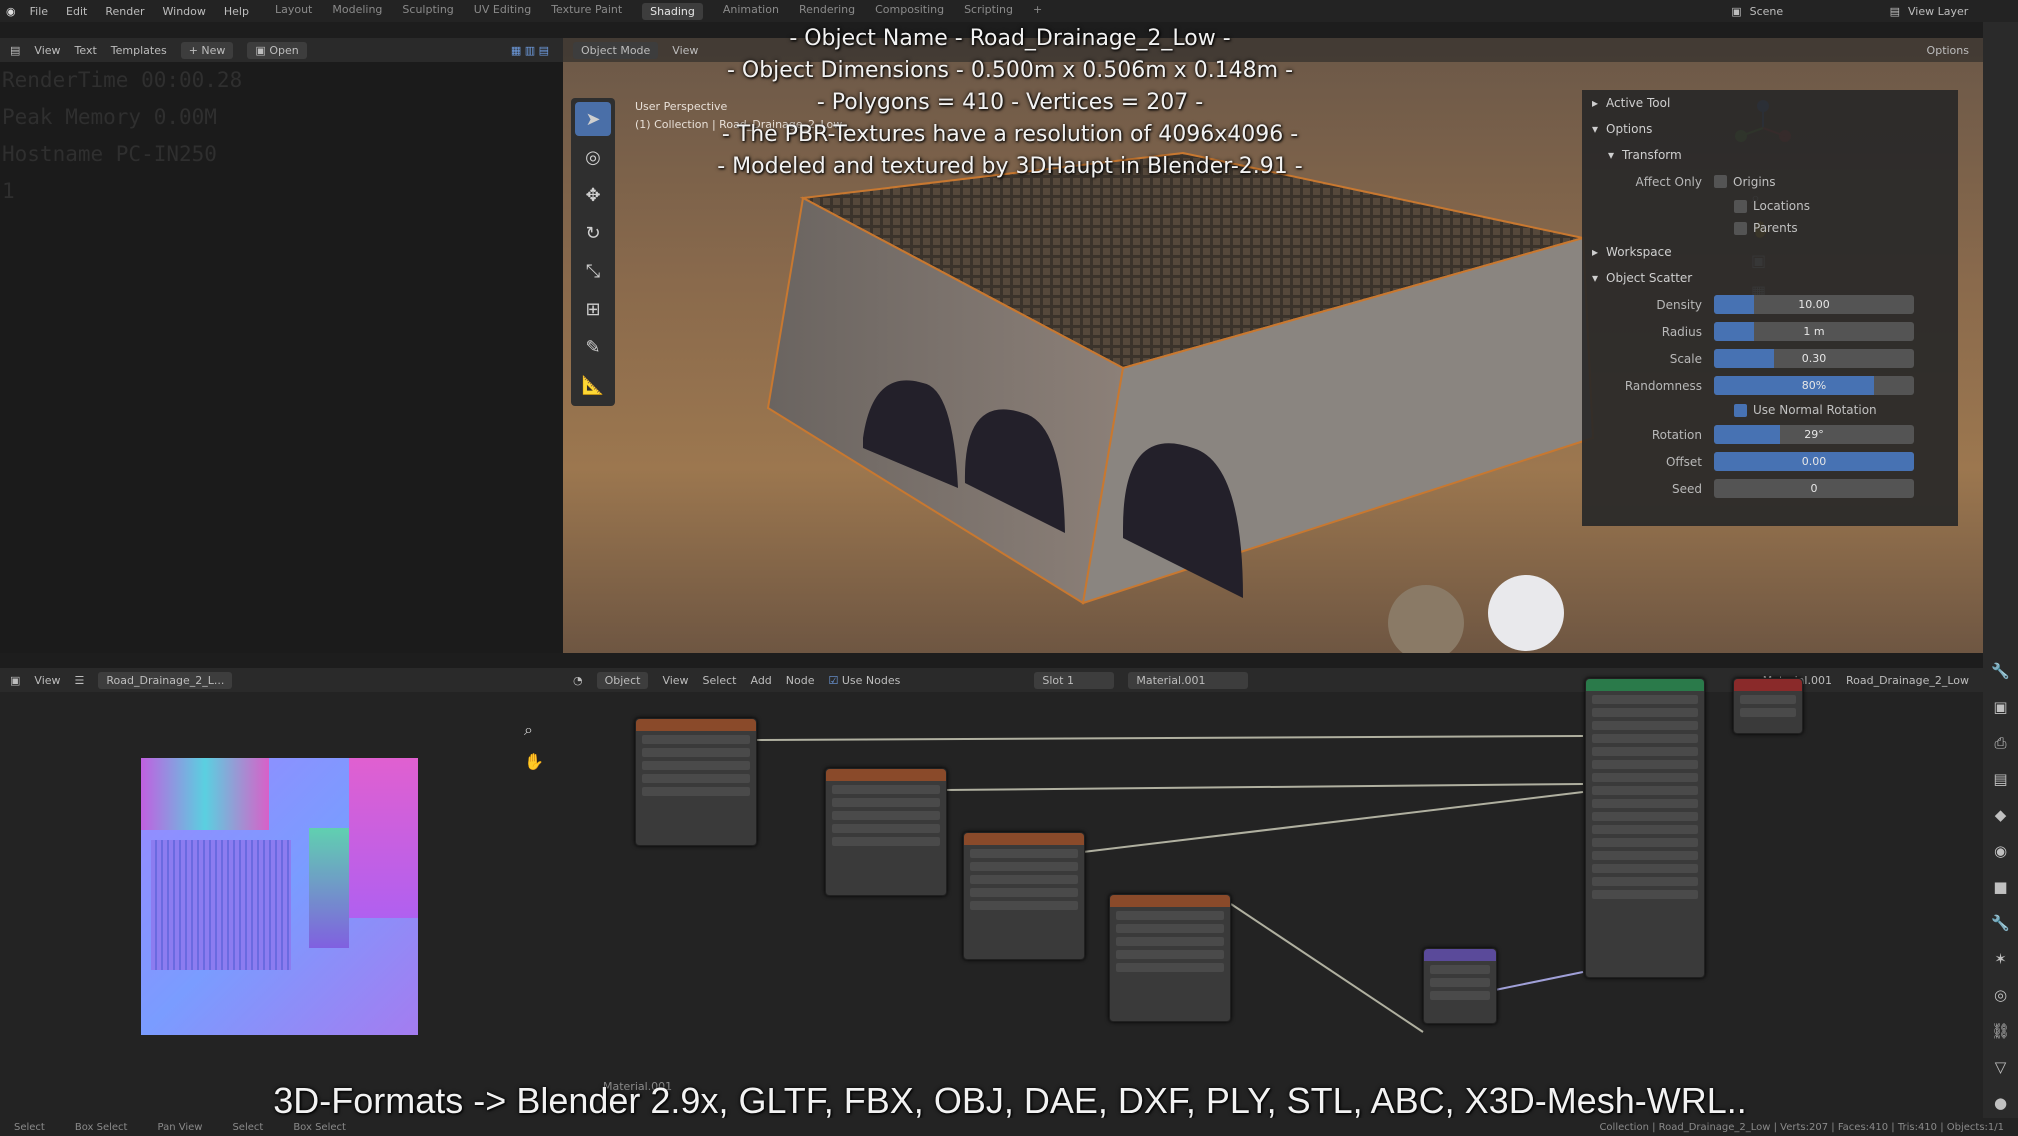 This screenshot has width=2018, height=1136. I want to click on origins-checkbox: Origins, so click(1745, 182).